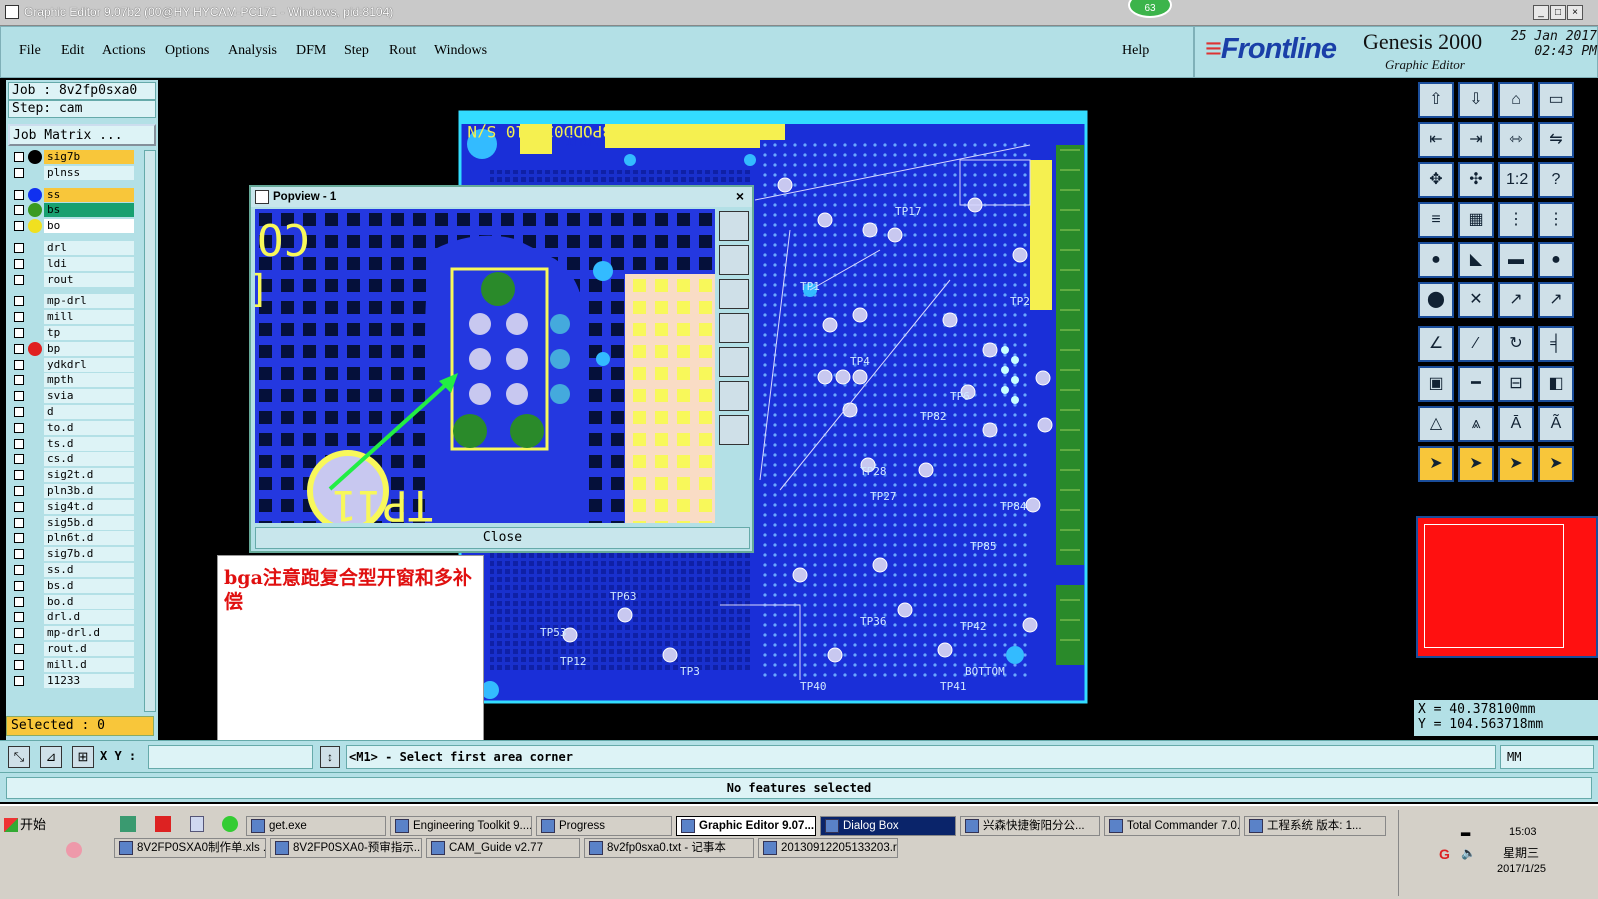 The height and width of the screenshot is (899, 1598). I want to click on layer-row: rout.d, so click(73, 649).